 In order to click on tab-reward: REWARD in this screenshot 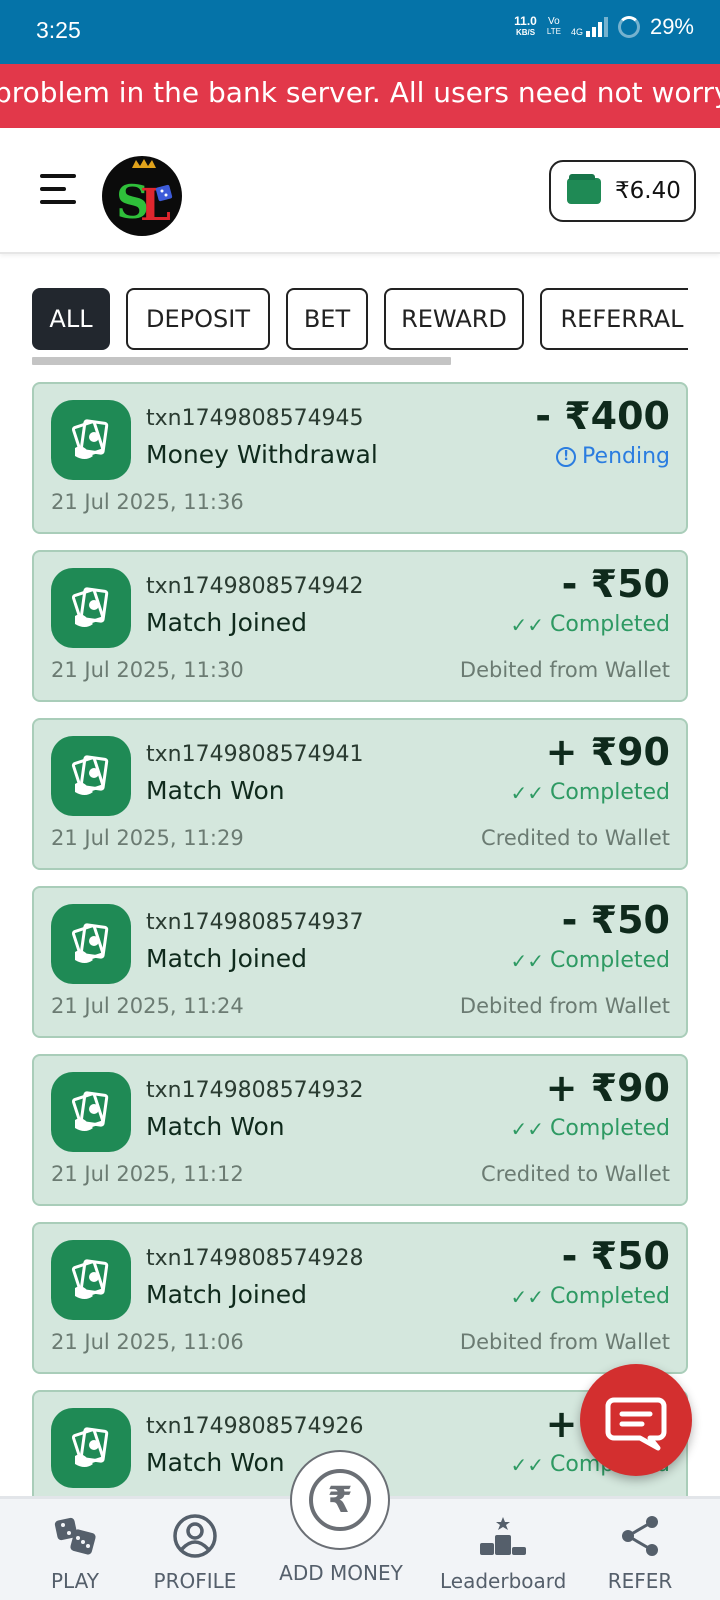, I will do `click(454, 319)`.